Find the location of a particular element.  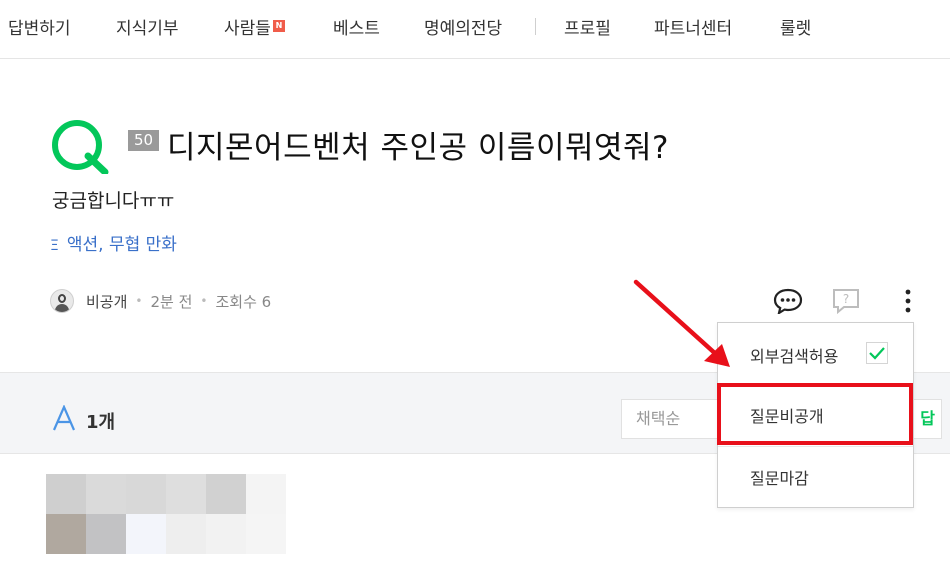

post-time: 2분 전 is located at coordinates (171, 301).